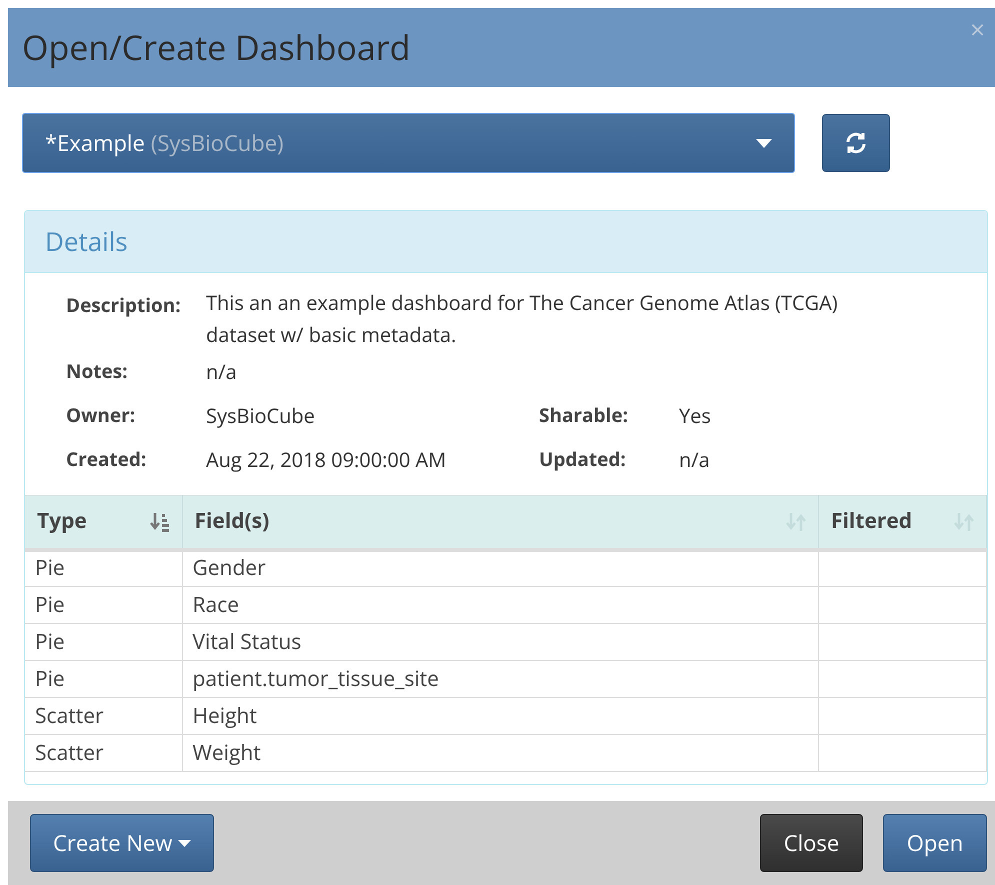 The width and height of the screenshot is (995, 885). Describe the element at coordinates (500, 679) in the screenshot. I see `table-cell: patient.tumor_tissue_site` at that location.